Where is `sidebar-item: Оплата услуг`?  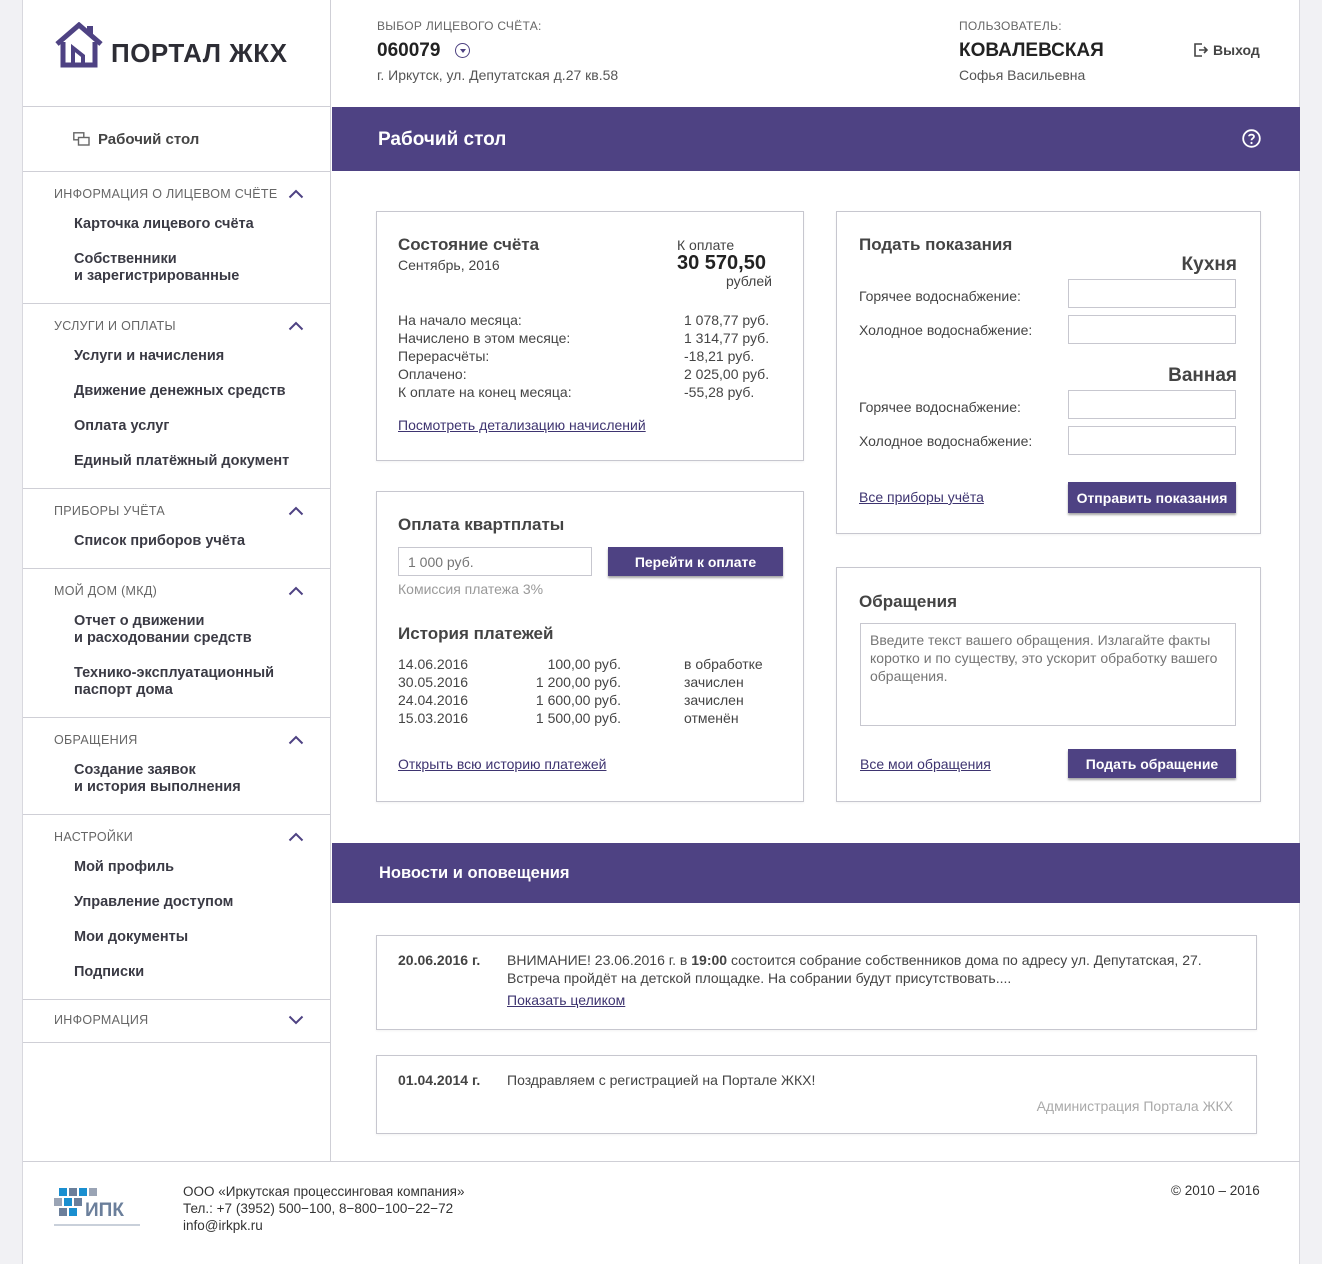
sidebar-item: Оплата услуг is located at coordinates (176, 426).